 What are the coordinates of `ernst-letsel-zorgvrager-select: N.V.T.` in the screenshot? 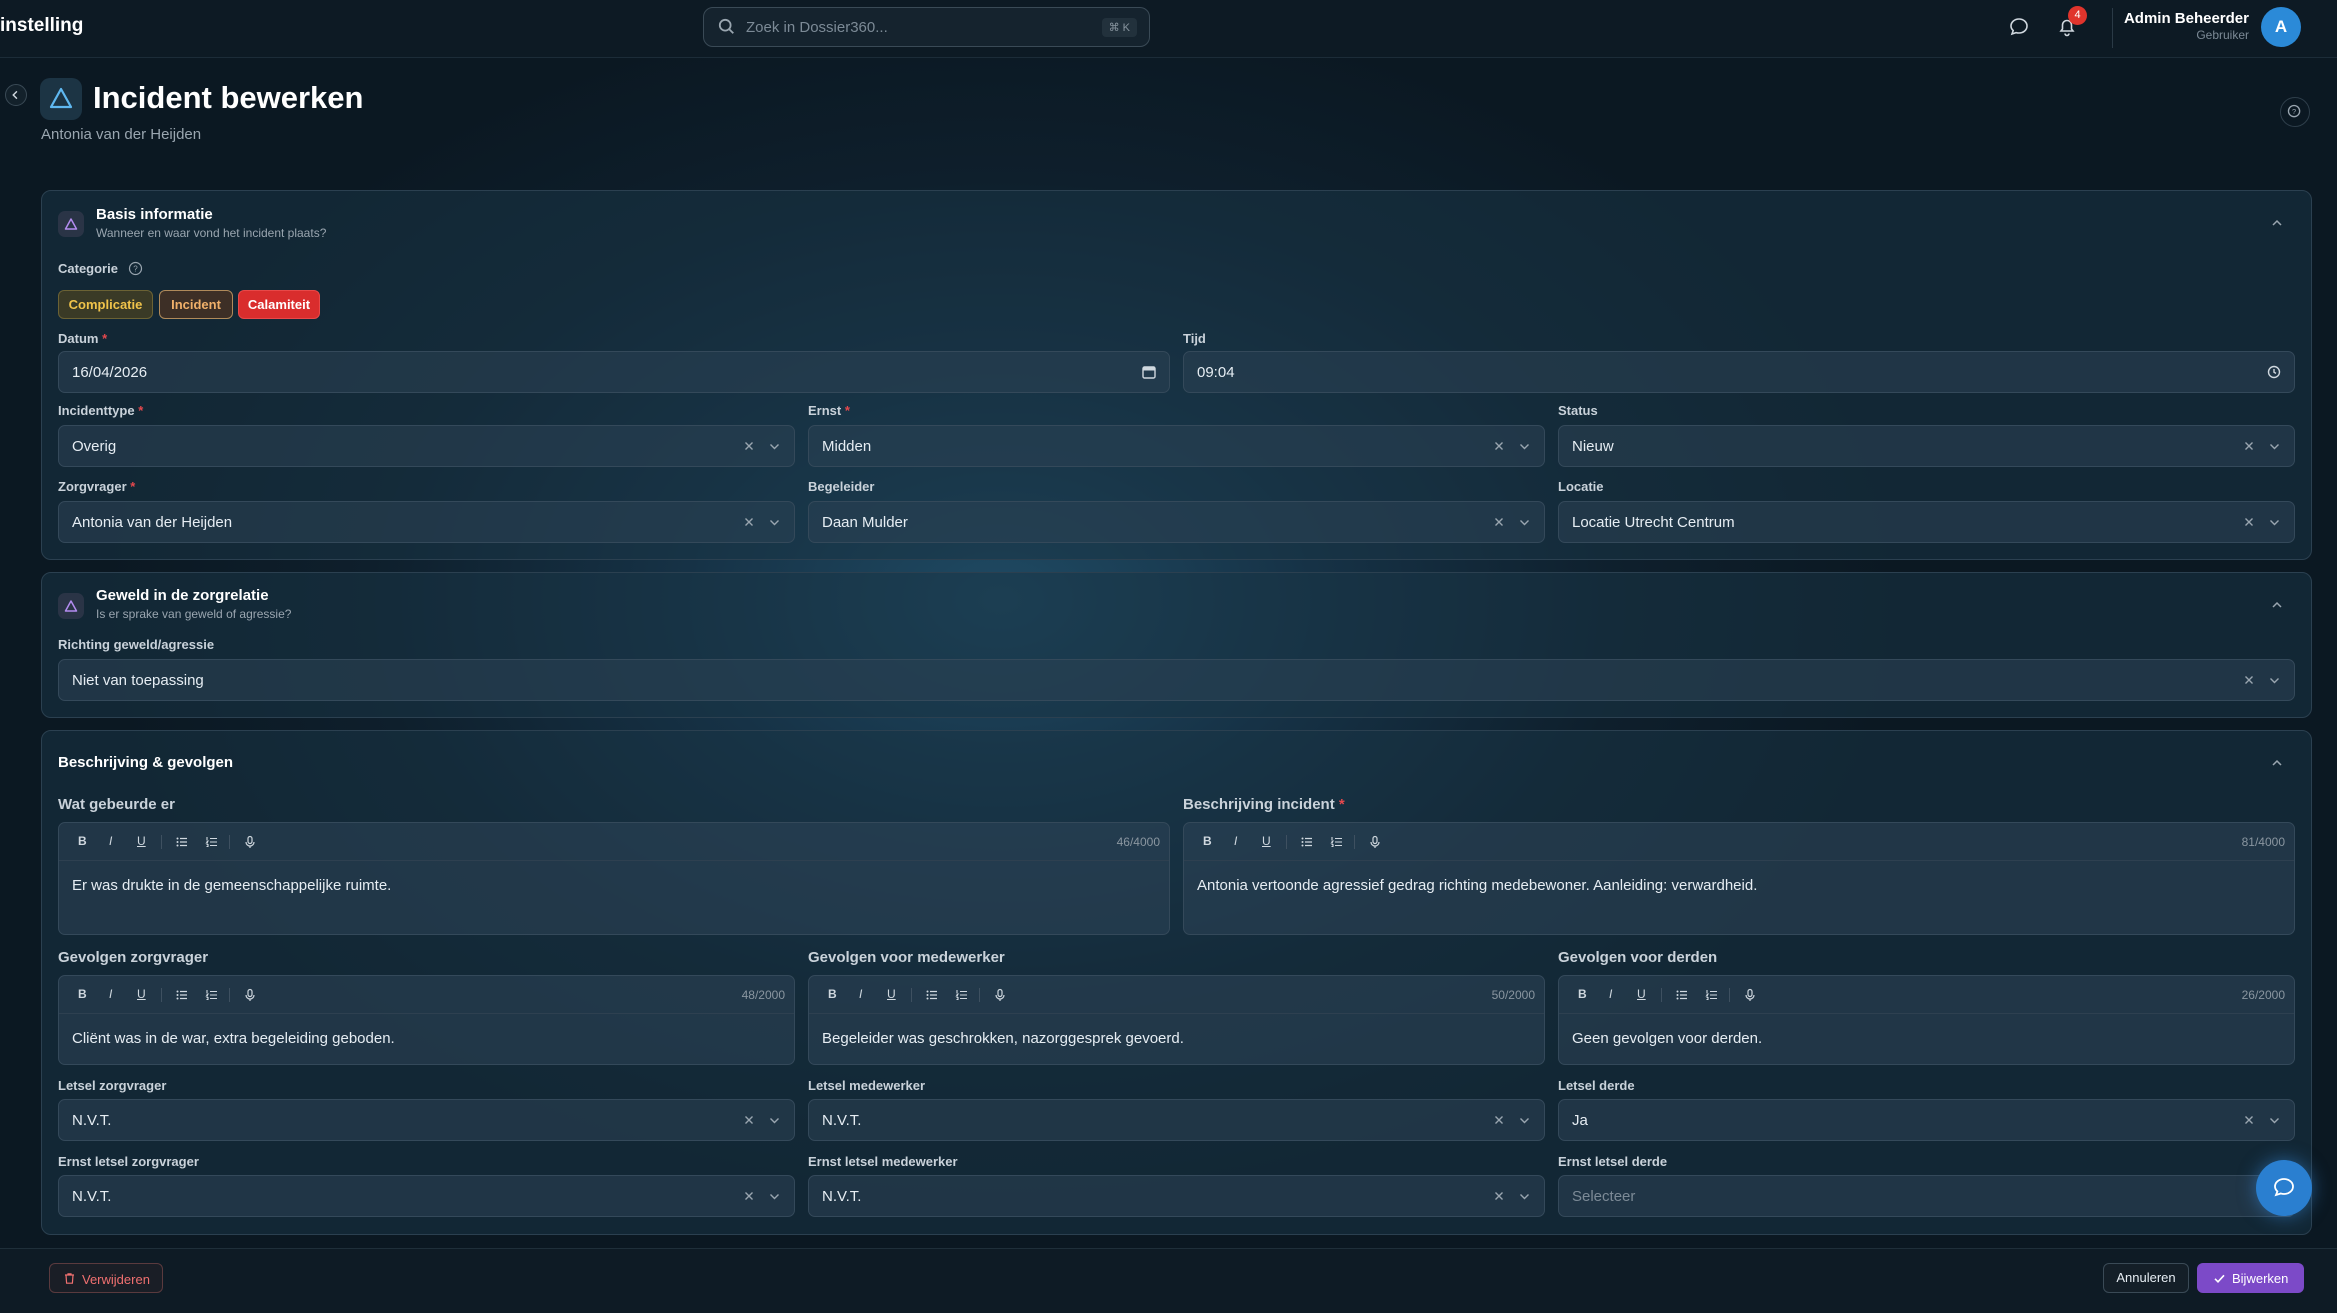 It's located at (426, 1196).